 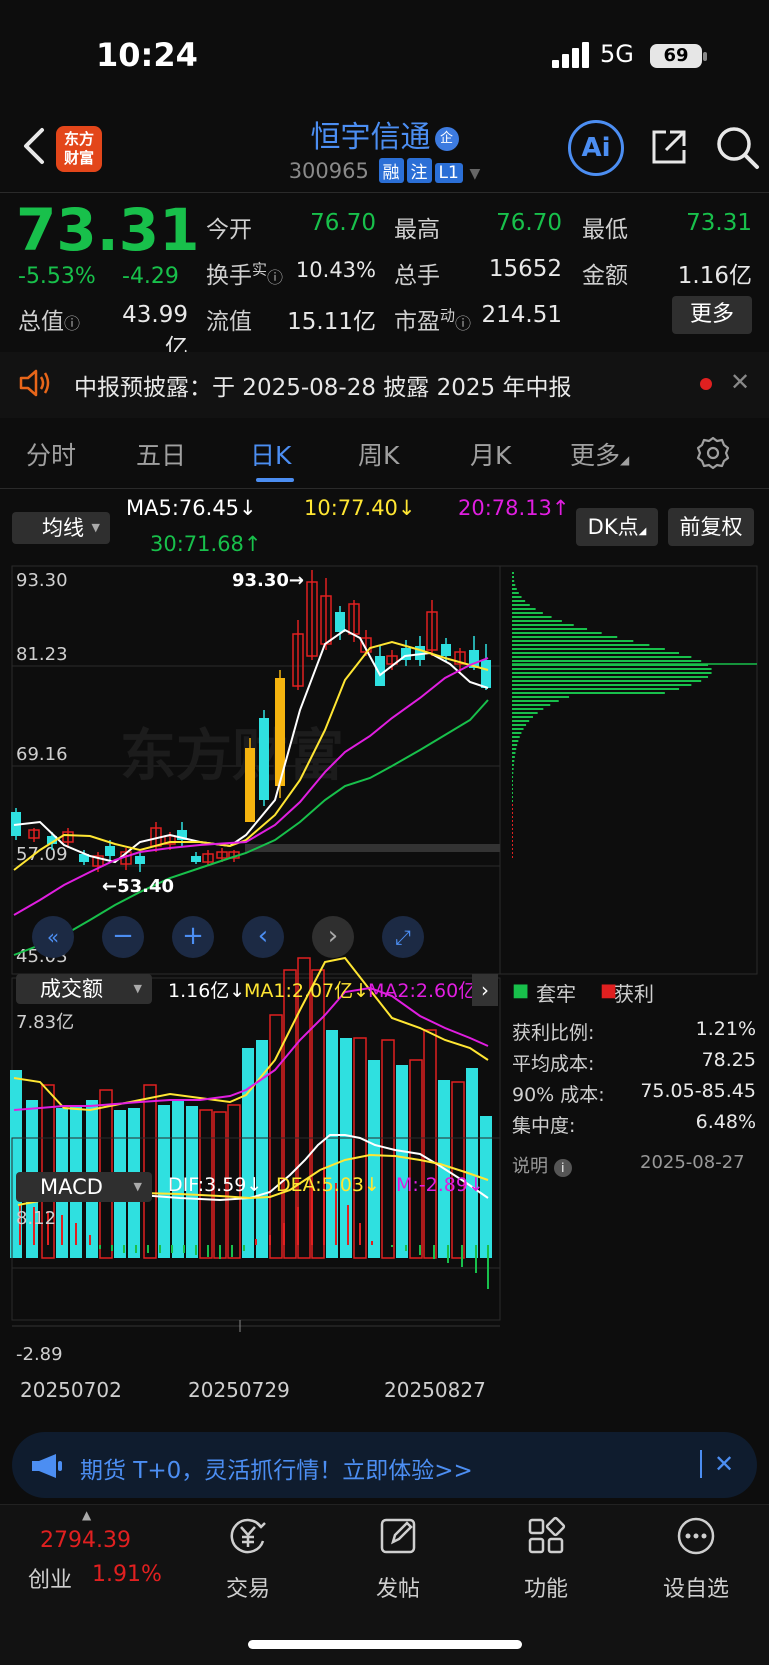 I want to click on change-percent: -5.53%, so click(x=57, y=276).